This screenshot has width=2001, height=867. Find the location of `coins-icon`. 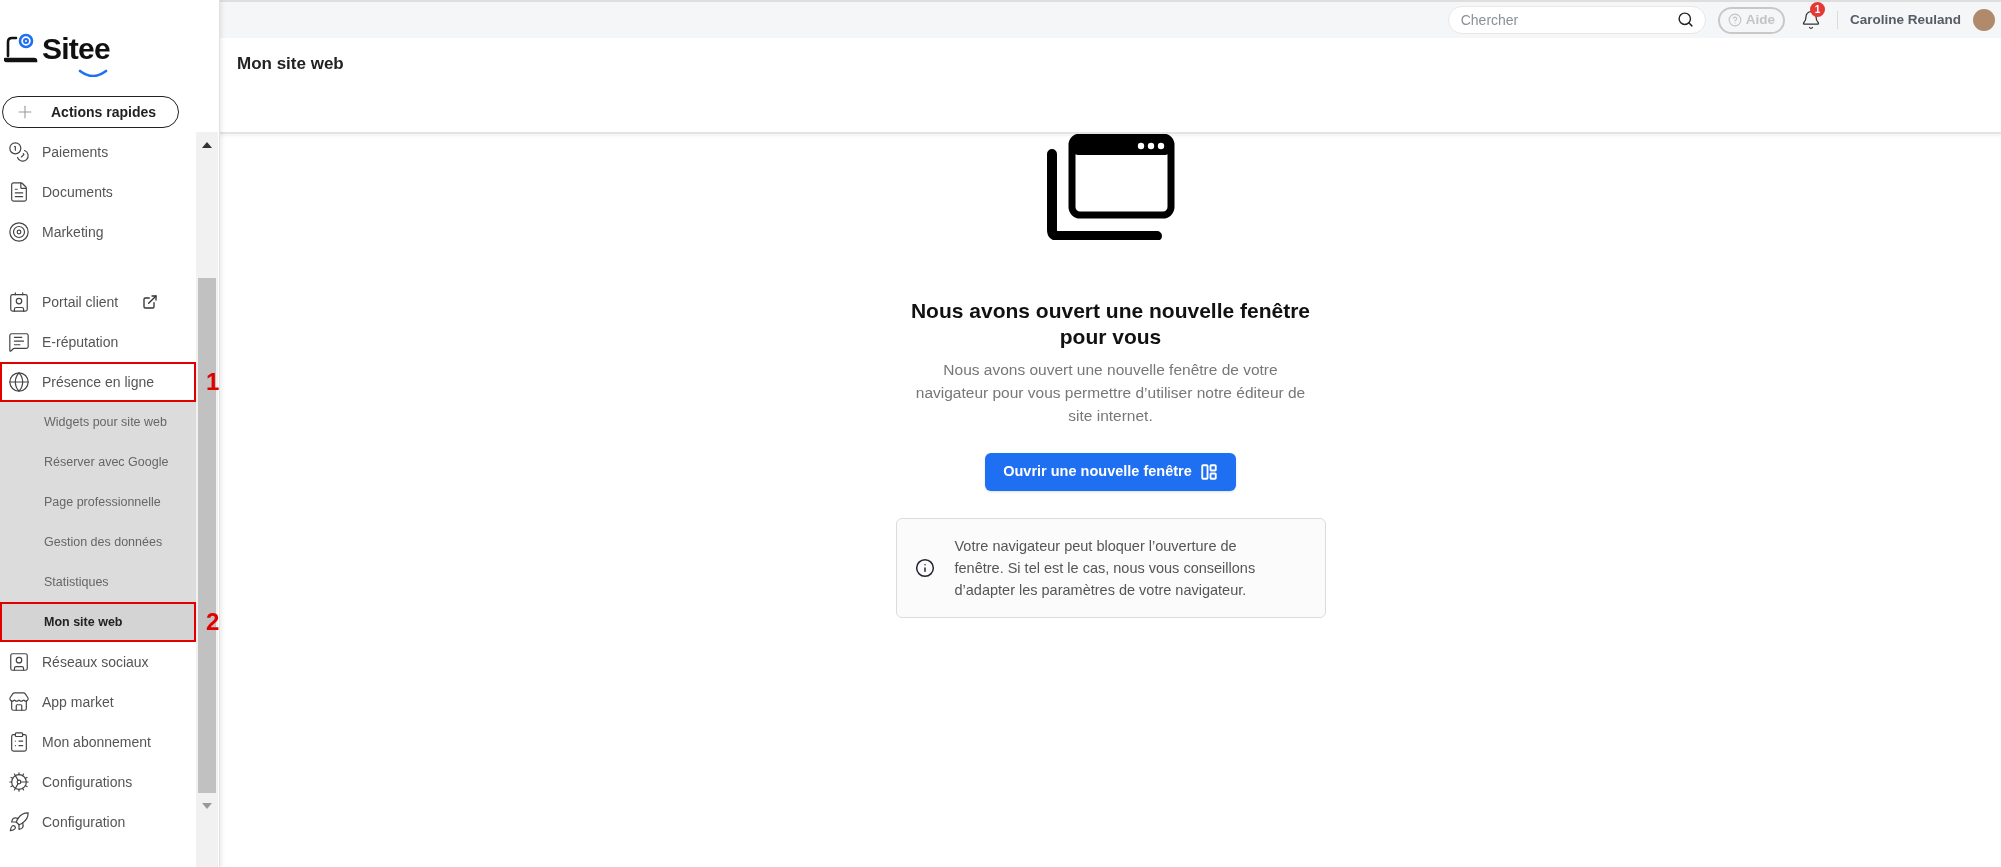

coins-icon is located at coordinates (19, 152).